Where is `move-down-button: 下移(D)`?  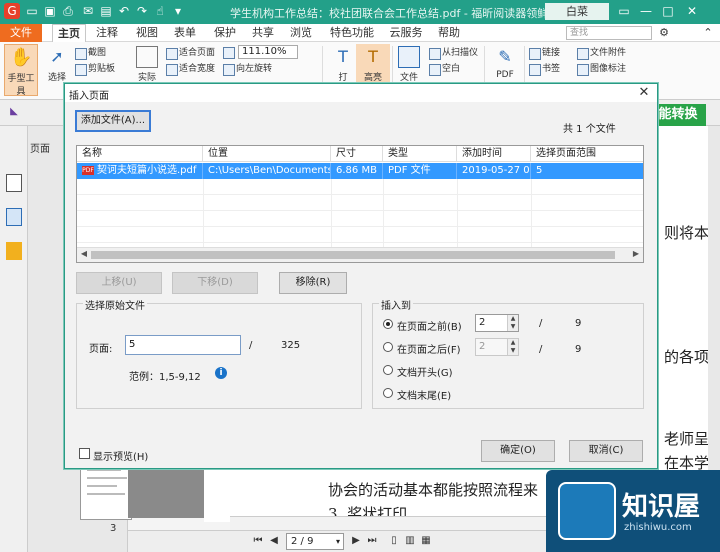
move-down-button: 下移(D) is located at coordinates (215, 283).